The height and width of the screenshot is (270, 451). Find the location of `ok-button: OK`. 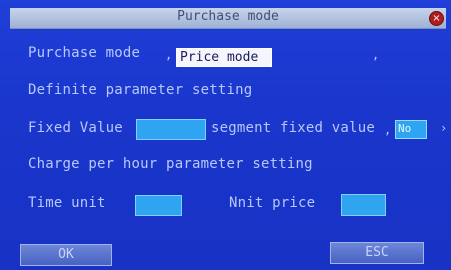

ok-button: OK is located at coordinates (66, 255).